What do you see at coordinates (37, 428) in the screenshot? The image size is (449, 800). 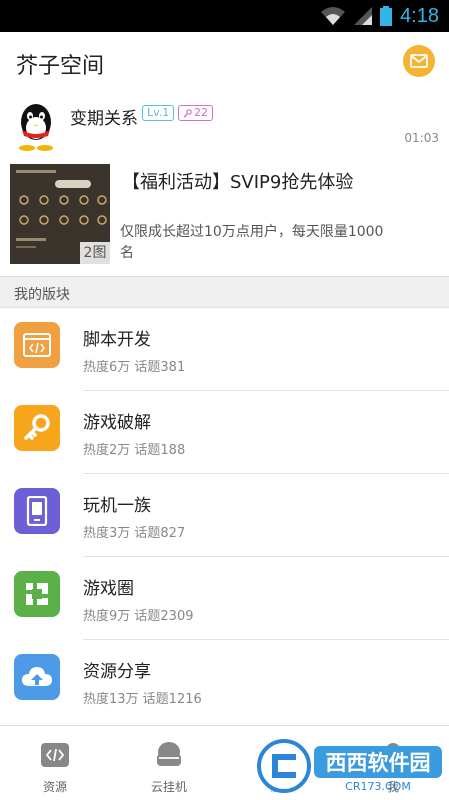 I see `key-icon` at bounding box center [37, 428].